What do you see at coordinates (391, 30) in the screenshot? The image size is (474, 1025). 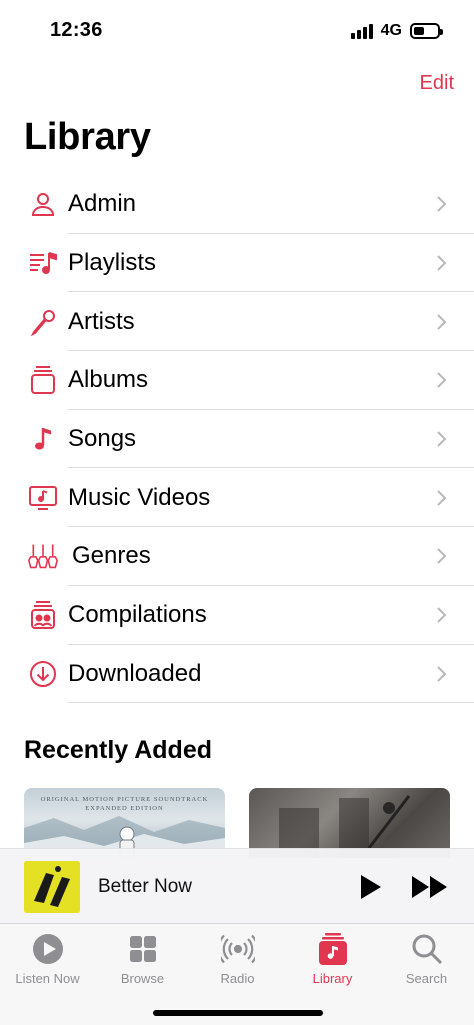 I see `network-type: 4G` at bounding box center [391, 30].